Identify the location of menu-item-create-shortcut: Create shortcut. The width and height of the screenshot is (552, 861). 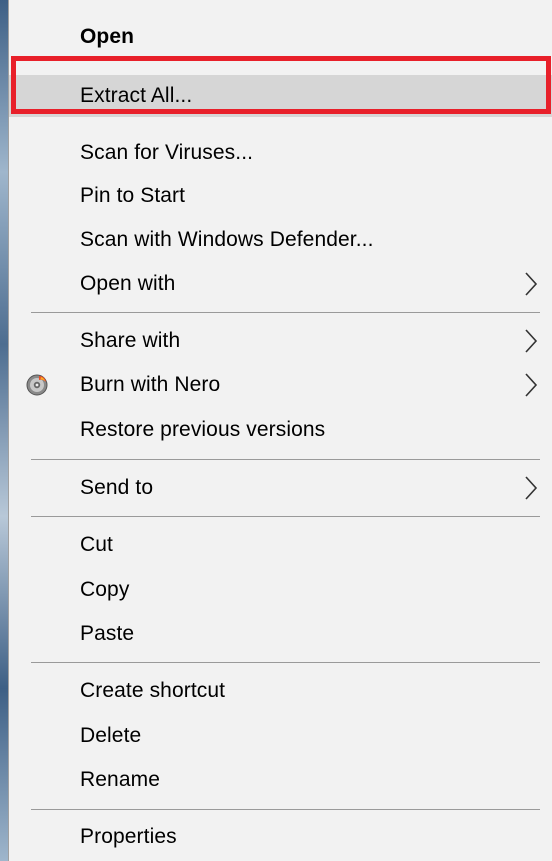
(280, 691).